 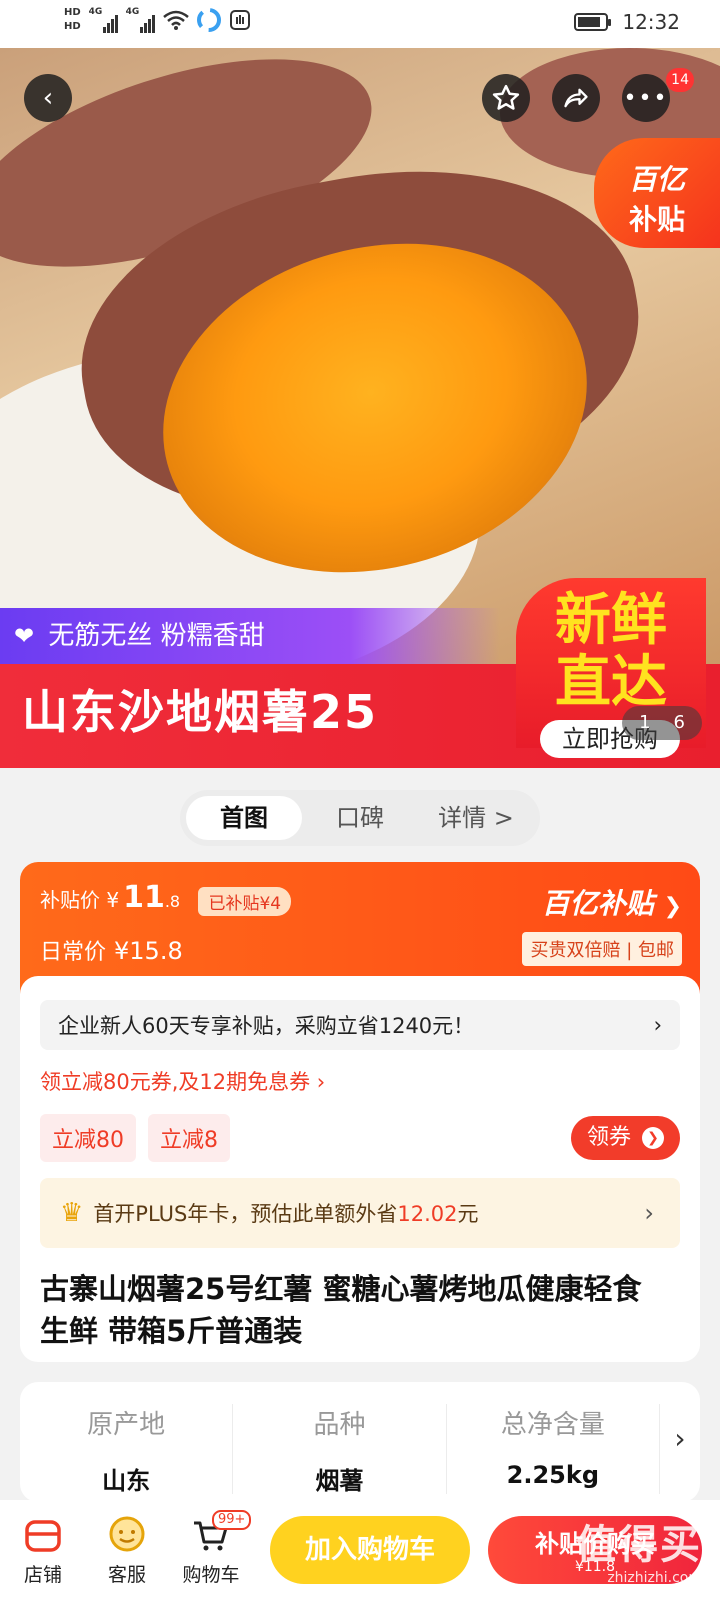 I want to click on spec-key: 总净含量, so click(x=552, y=1425).